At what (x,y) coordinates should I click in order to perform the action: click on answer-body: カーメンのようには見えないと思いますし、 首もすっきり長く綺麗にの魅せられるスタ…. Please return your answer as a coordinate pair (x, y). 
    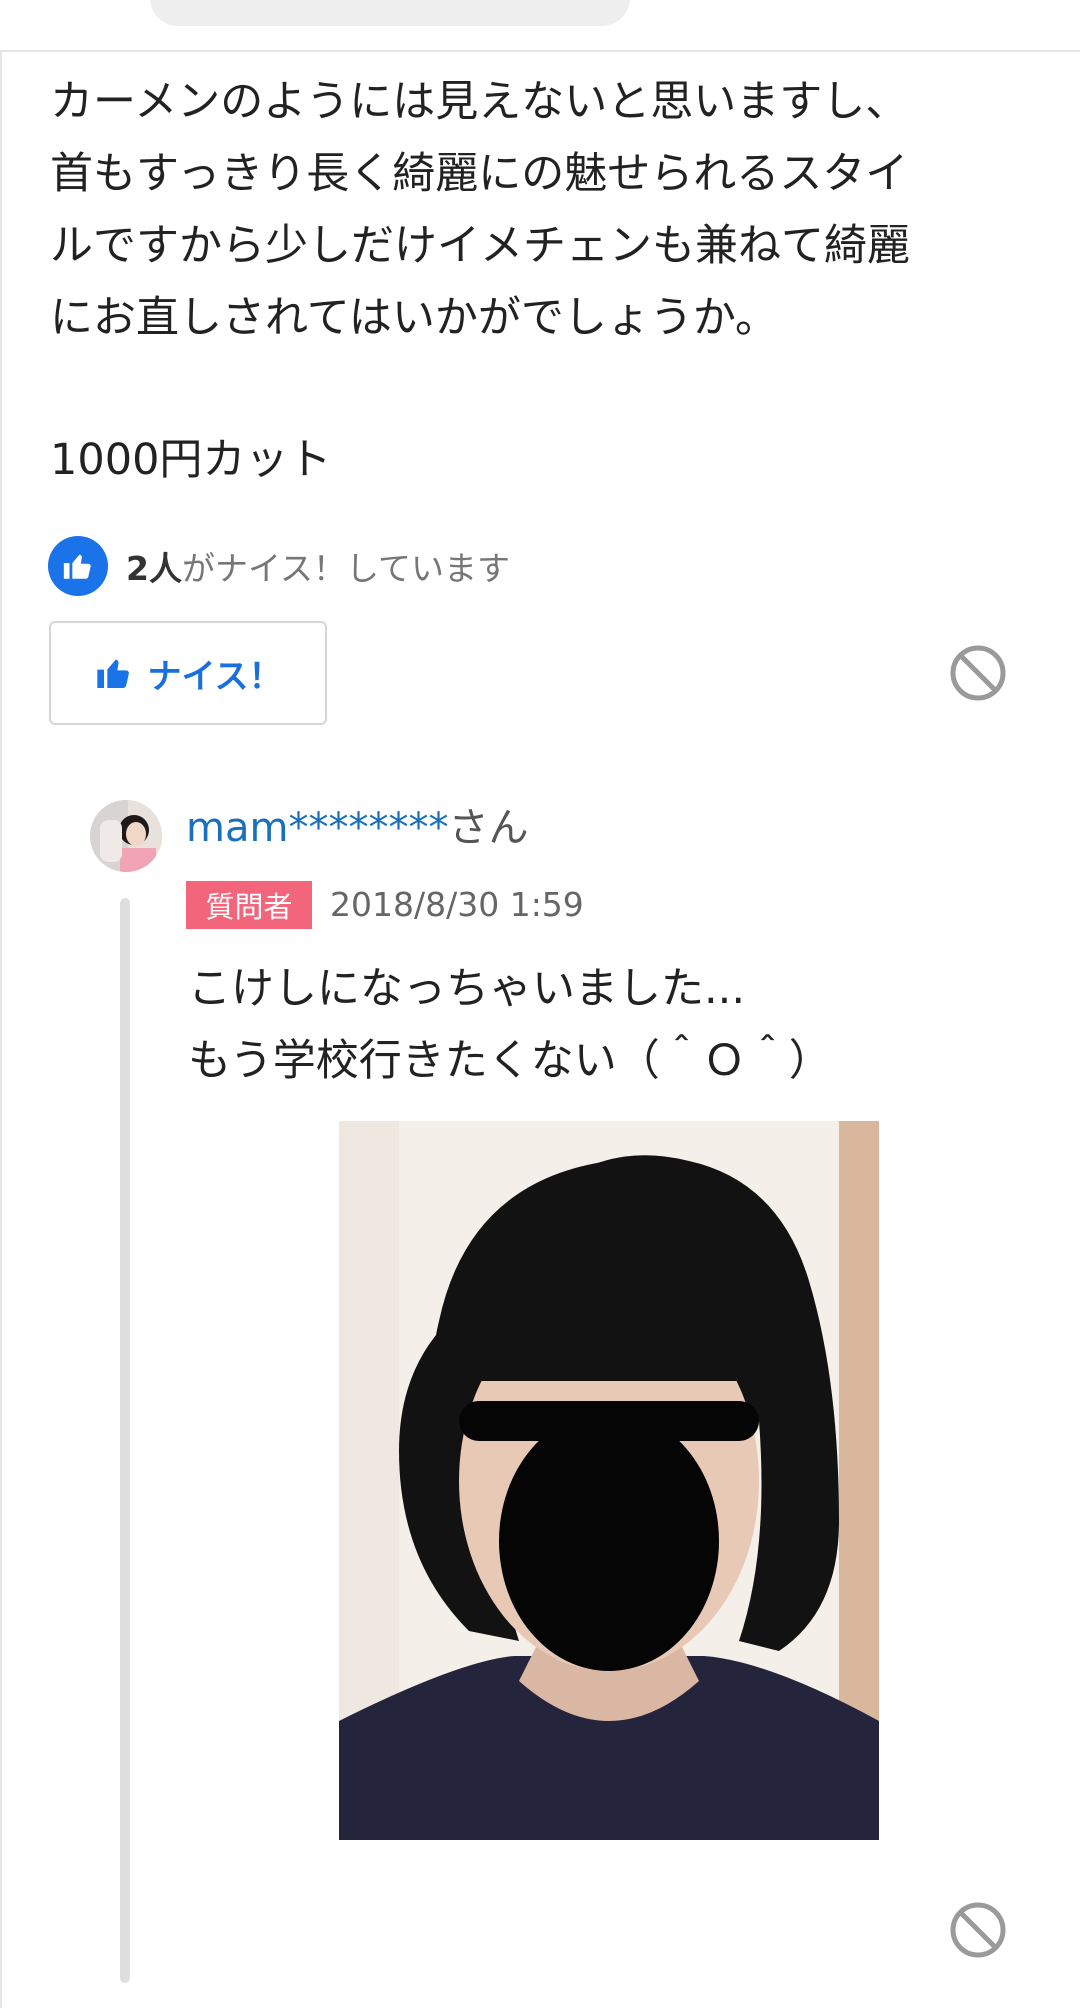
    Looking at the image, I should click on (545, 210).